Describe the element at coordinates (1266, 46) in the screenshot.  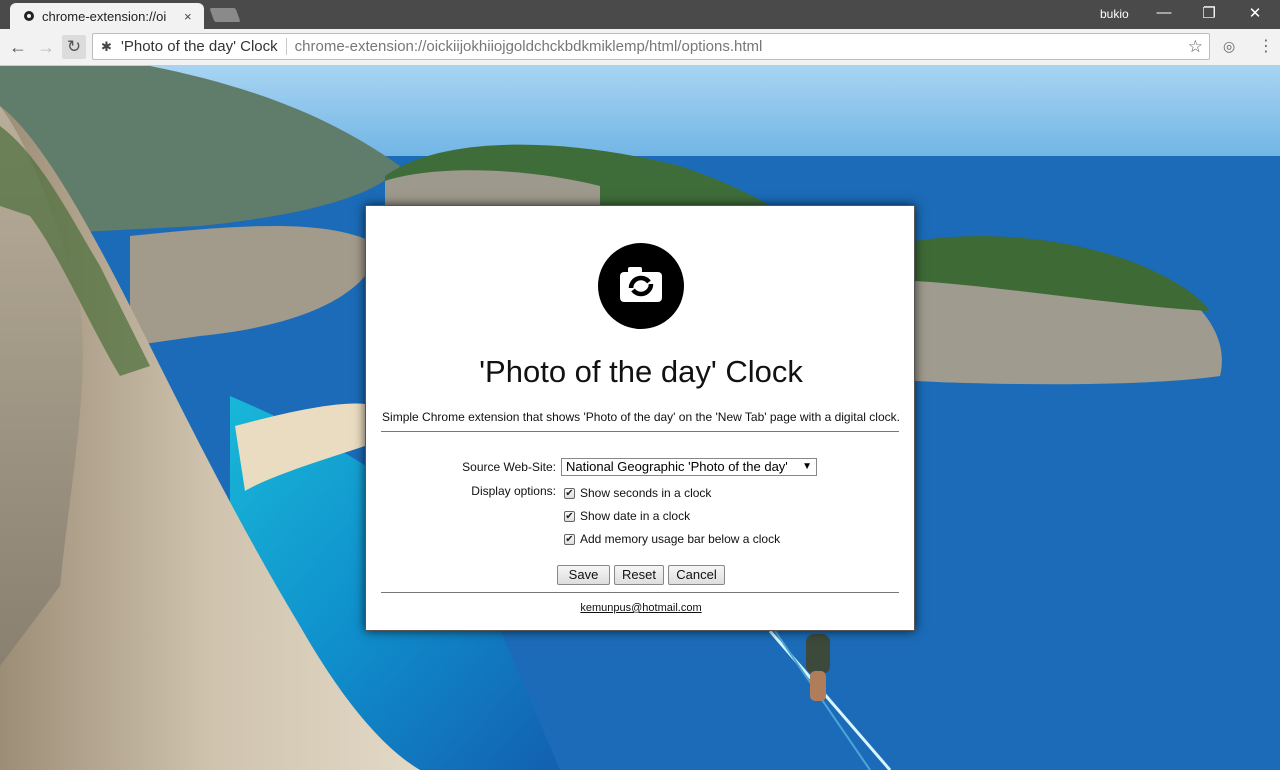
I see `menu-icon: ⋮` at that location.